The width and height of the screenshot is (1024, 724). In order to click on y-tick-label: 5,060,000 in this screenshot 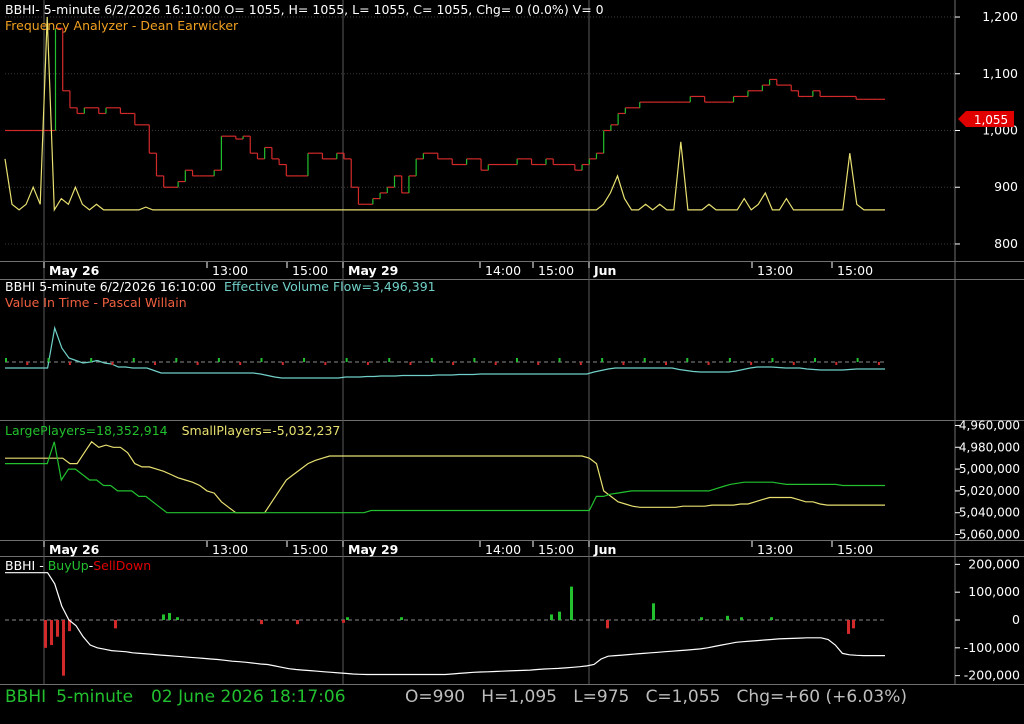, I will do `click(989, 535)`.